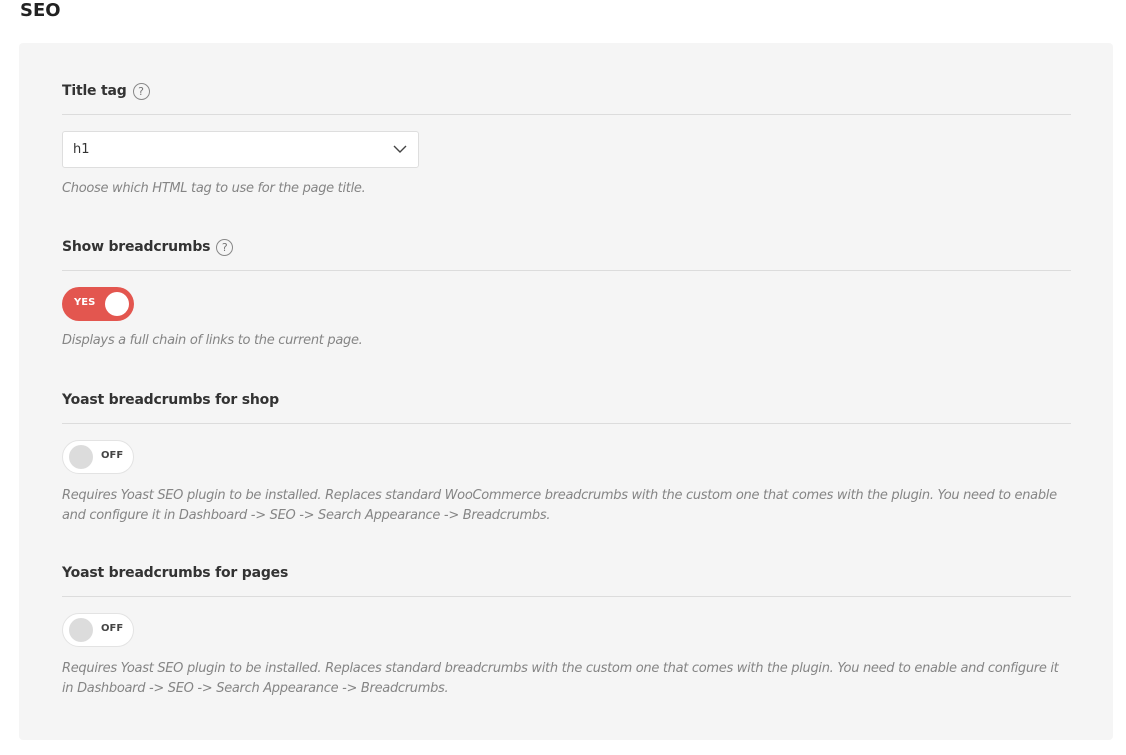 The height and width of the screenshot is (755, 1126). I want to click on yoast-shop-header: Yoast breadcrumbs for shop, so click(566, 405).